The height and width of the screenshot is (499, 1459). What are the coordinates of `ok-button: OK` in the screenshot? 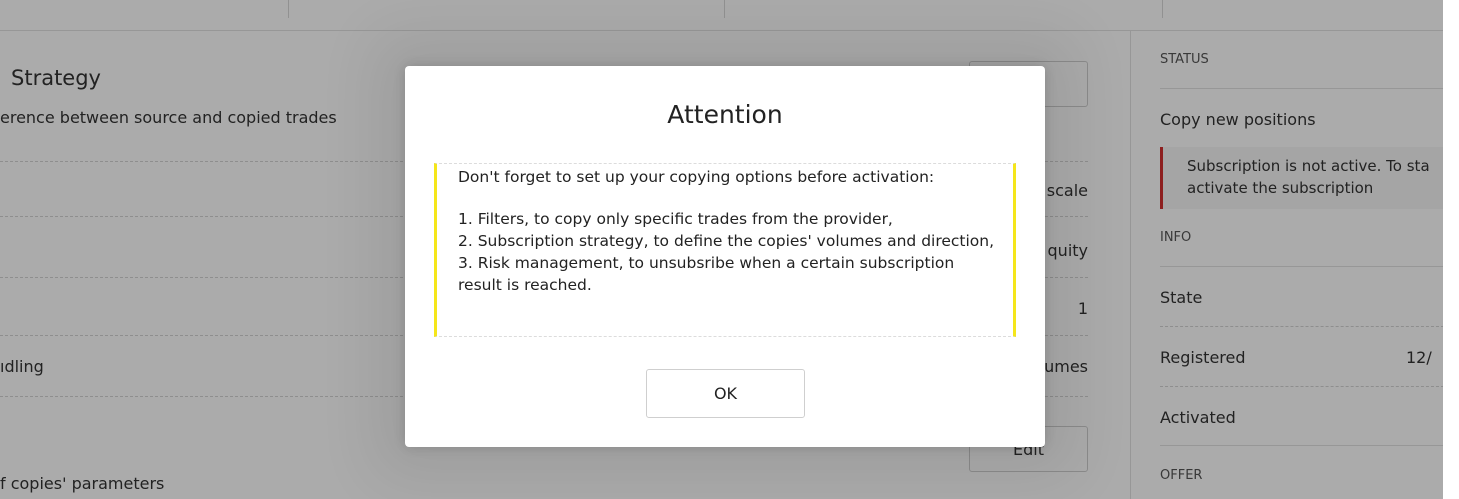 It's located at (725, 393).